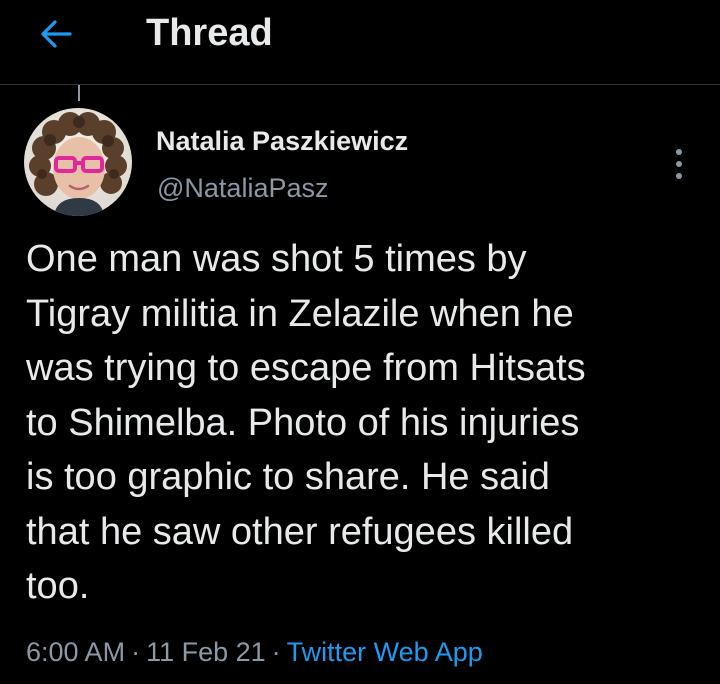  What do you see at coordinates (276, 259) in the screenshot?
I see `tweet-text-line: One man was shot 5 times by` at bounding box center [276, 259].